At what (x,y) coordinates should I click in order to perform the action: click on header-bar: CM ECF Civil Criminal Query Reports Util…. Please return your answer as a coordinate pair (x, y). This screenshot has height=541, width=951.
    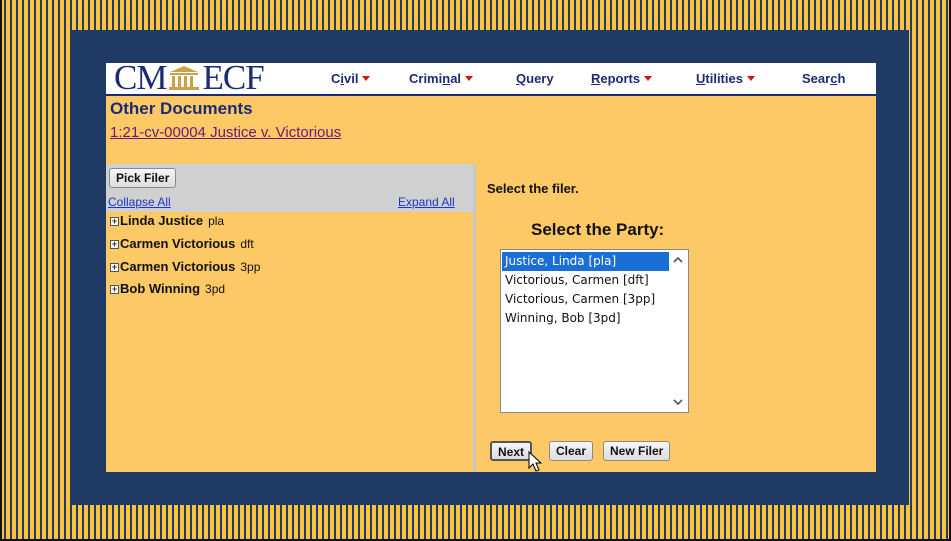
    Looking at the image, I should click on (491, 77).